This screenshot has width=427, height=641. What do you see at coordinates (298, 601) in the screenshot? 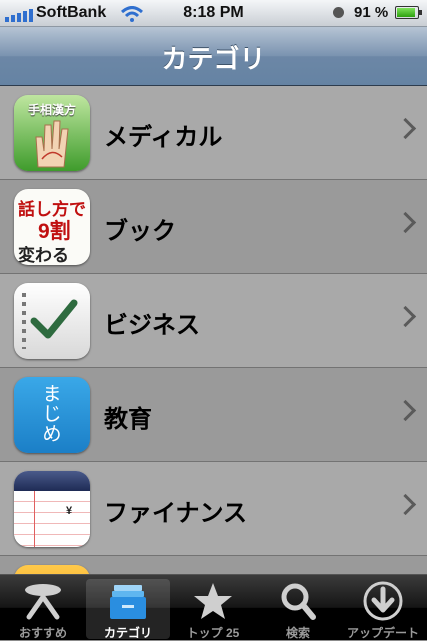
I see `search-icon` at bounding box center [298, 601].